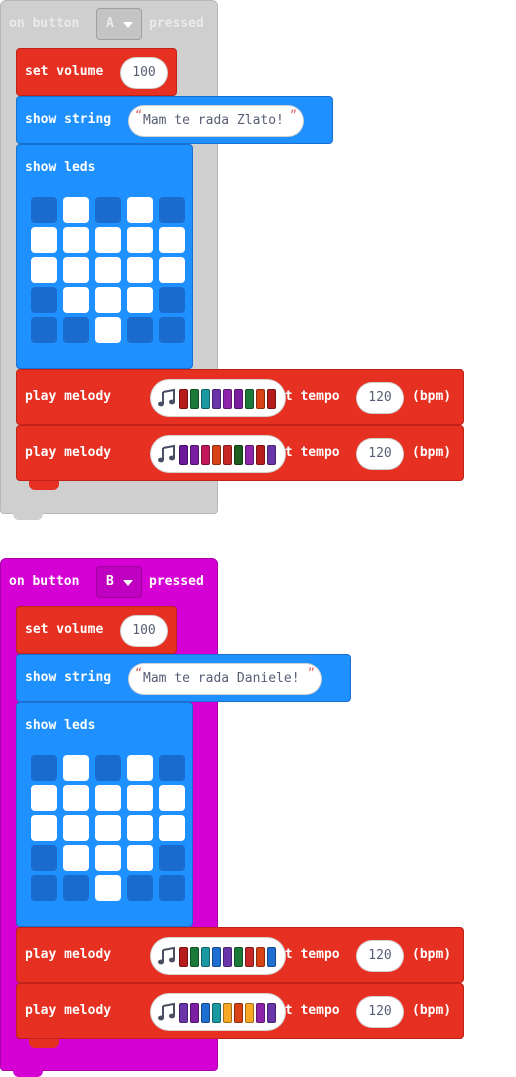 The width and height of the screenshot is (516, 1077). What do you see at coordinates (44, 581) in the screenshot?
I see `on-button-label: on button` at bounding box center [44, 581].